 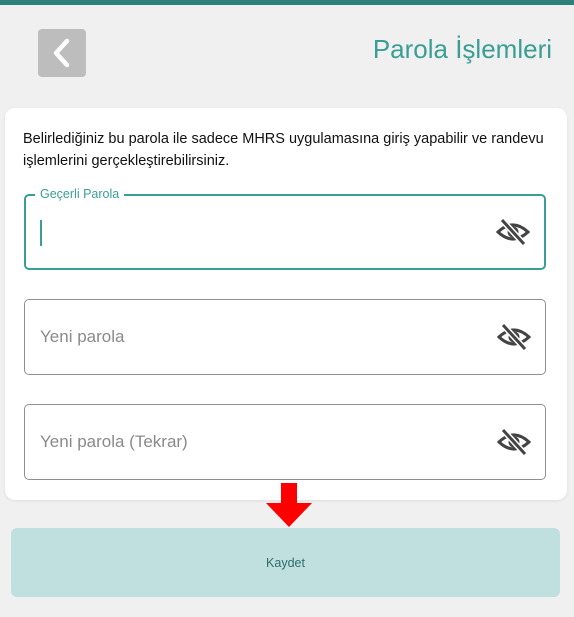 I want to click on new-password-field: Yeni parola, so click(x=285, y=337).